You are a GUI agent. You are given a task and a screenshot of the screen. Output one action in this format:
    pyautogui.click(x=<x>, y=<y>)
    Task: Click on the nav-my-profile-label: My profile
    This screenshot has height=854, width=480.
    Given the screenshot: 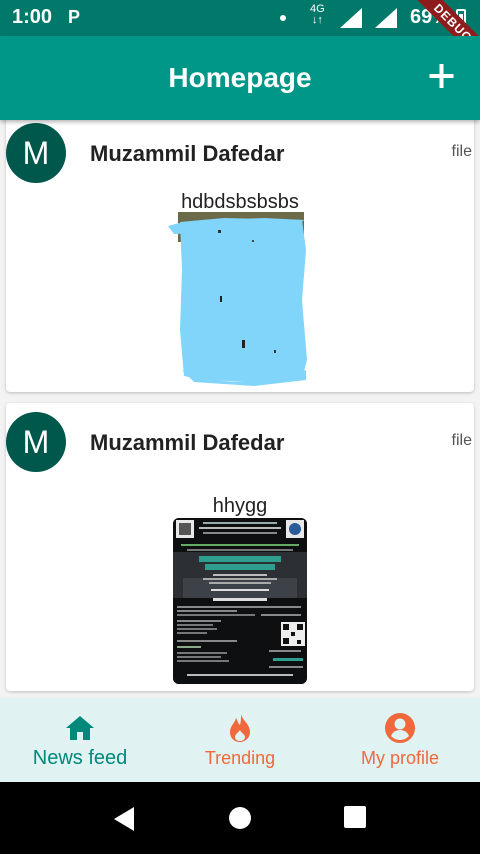 What is the action you would take?
    pyautogui.click(x=400, y=758)
    